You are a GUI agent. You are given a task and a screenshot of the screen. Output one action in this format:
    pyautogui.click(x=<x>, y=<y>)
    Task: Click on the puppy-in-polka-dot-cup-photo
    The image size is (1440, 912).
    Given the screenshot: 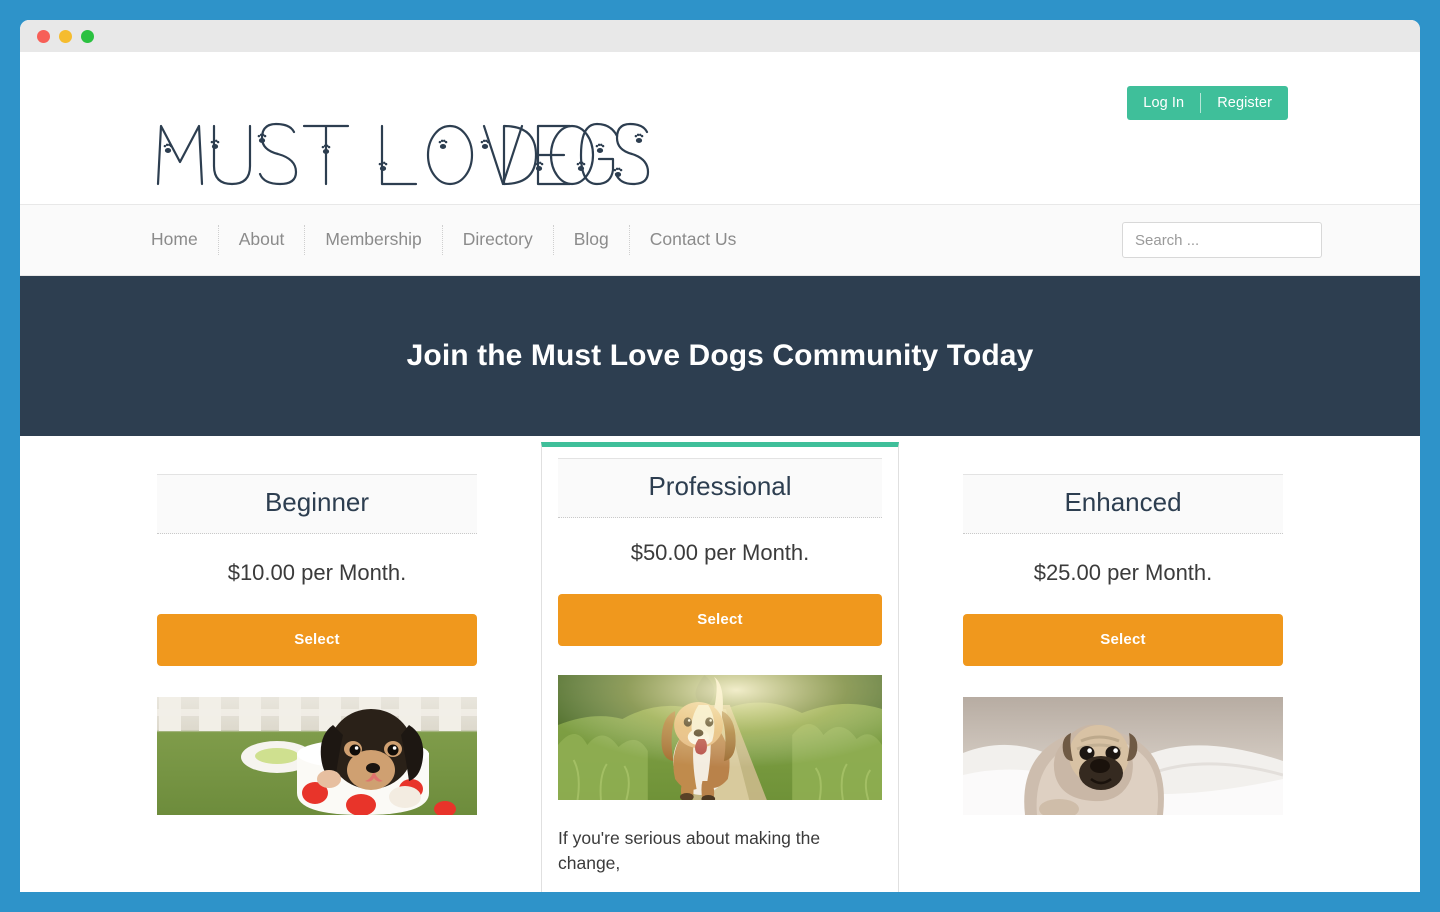 What is the action you would take?
    pyautogui.click(x=317, y=755)
    